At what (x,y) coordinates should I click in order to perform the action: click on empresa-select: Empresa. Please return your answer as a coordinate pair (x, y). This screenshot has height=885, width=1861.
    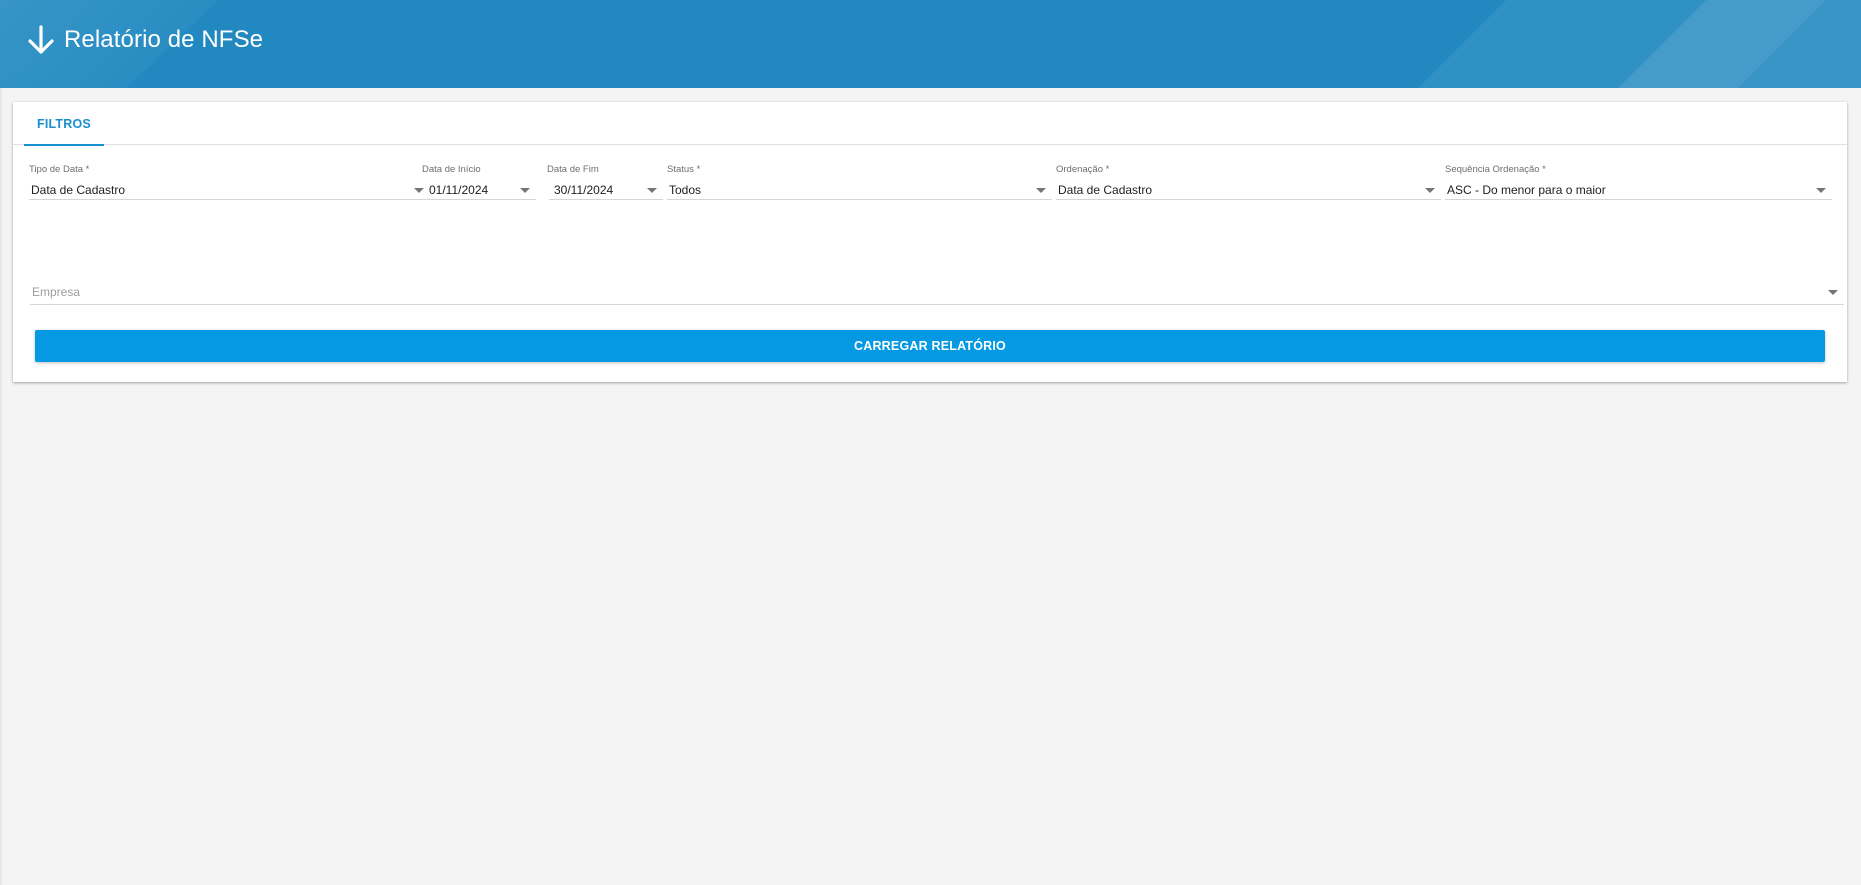
    Looking at the image, I should click on (937, 292).